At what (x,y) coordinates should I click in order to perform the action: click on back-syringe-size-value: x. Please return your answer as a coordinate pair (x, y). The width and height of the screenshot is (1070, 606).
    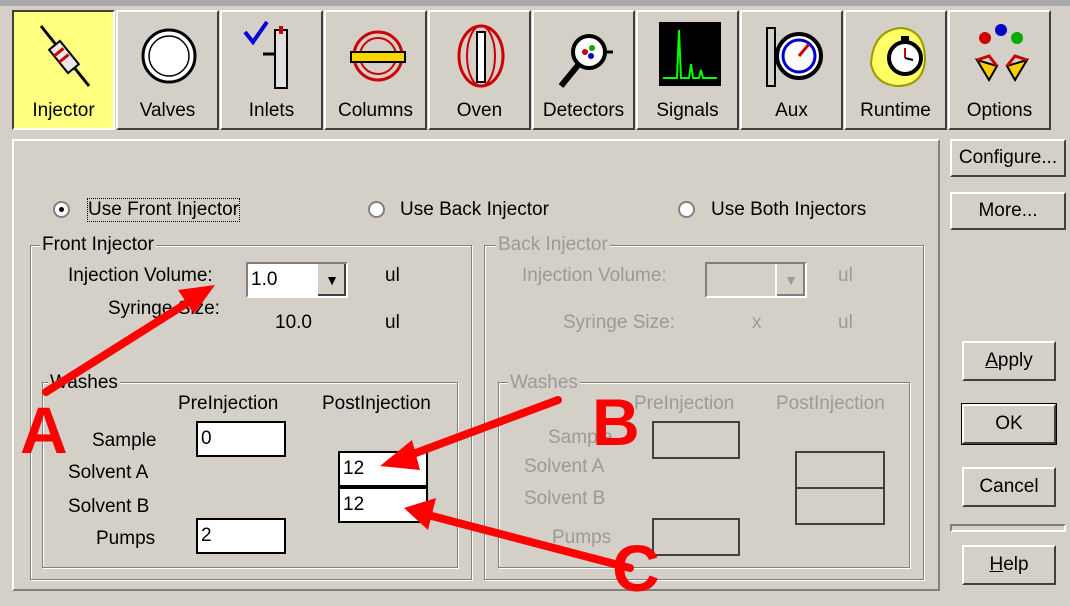
    Looking at the image, I should click on (757, 322).